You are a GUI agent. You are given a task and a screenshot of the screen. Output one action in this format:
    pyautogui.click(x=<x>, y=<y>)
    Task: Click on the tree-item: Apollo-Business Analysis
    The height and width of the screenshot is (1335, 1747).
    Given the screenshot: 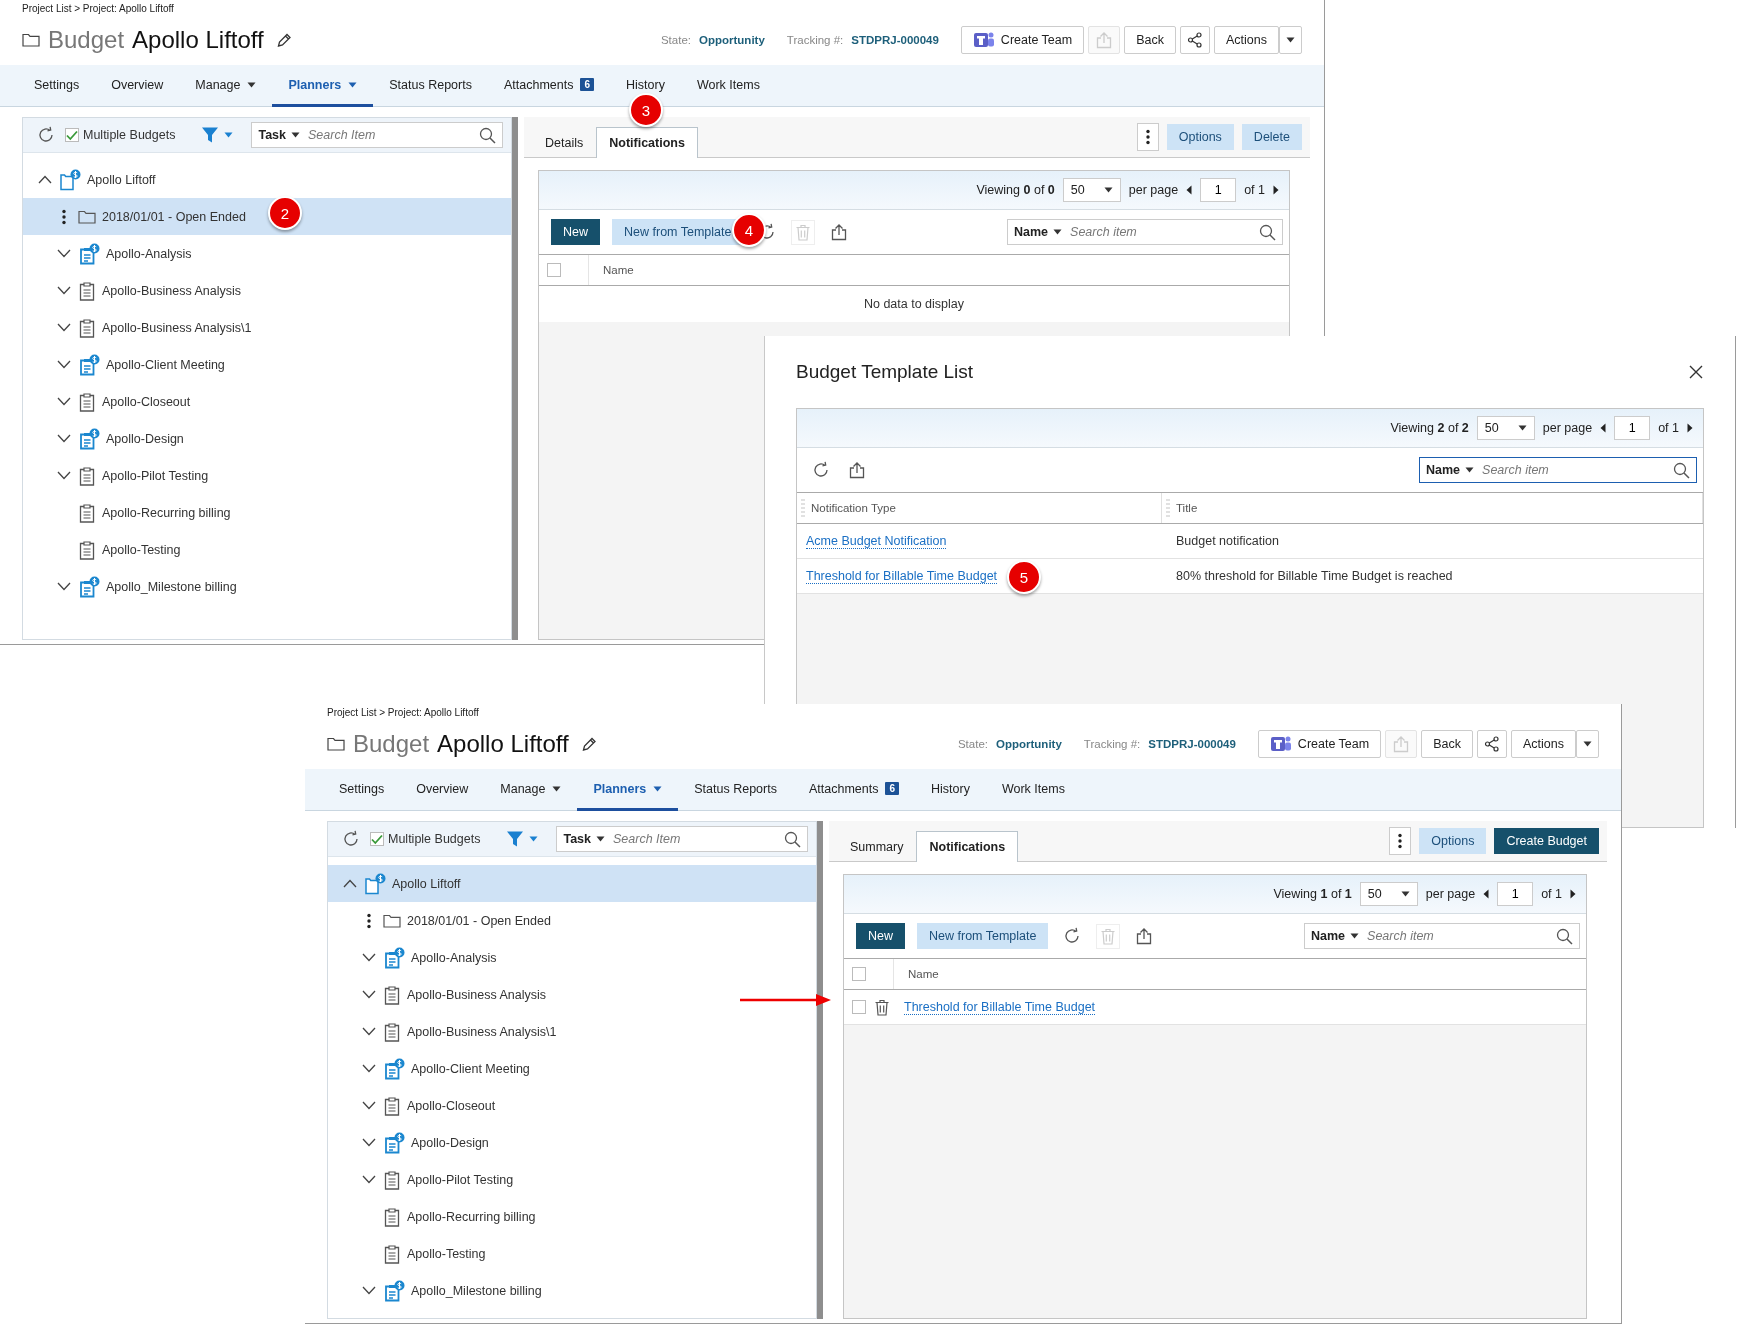 What is the action you would take?
    pyautogui.click(x=572, y=994)
    